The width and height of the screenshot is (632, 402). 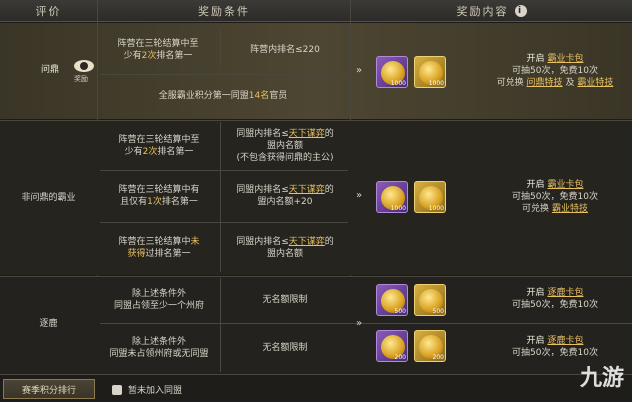 I want to click on text-line: (不包含获得问鼎的主公), so click(x=285, y=158).